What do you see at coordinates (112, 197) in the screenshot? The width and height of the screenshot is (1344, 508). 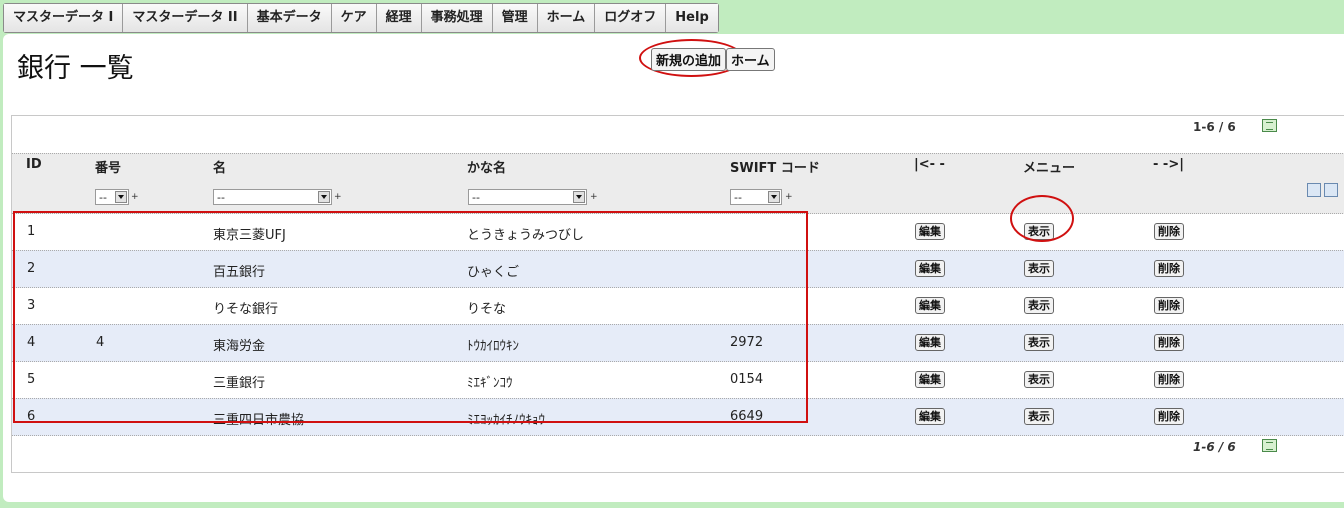 I see `filter-number: --` at bounding box center [112, 197].